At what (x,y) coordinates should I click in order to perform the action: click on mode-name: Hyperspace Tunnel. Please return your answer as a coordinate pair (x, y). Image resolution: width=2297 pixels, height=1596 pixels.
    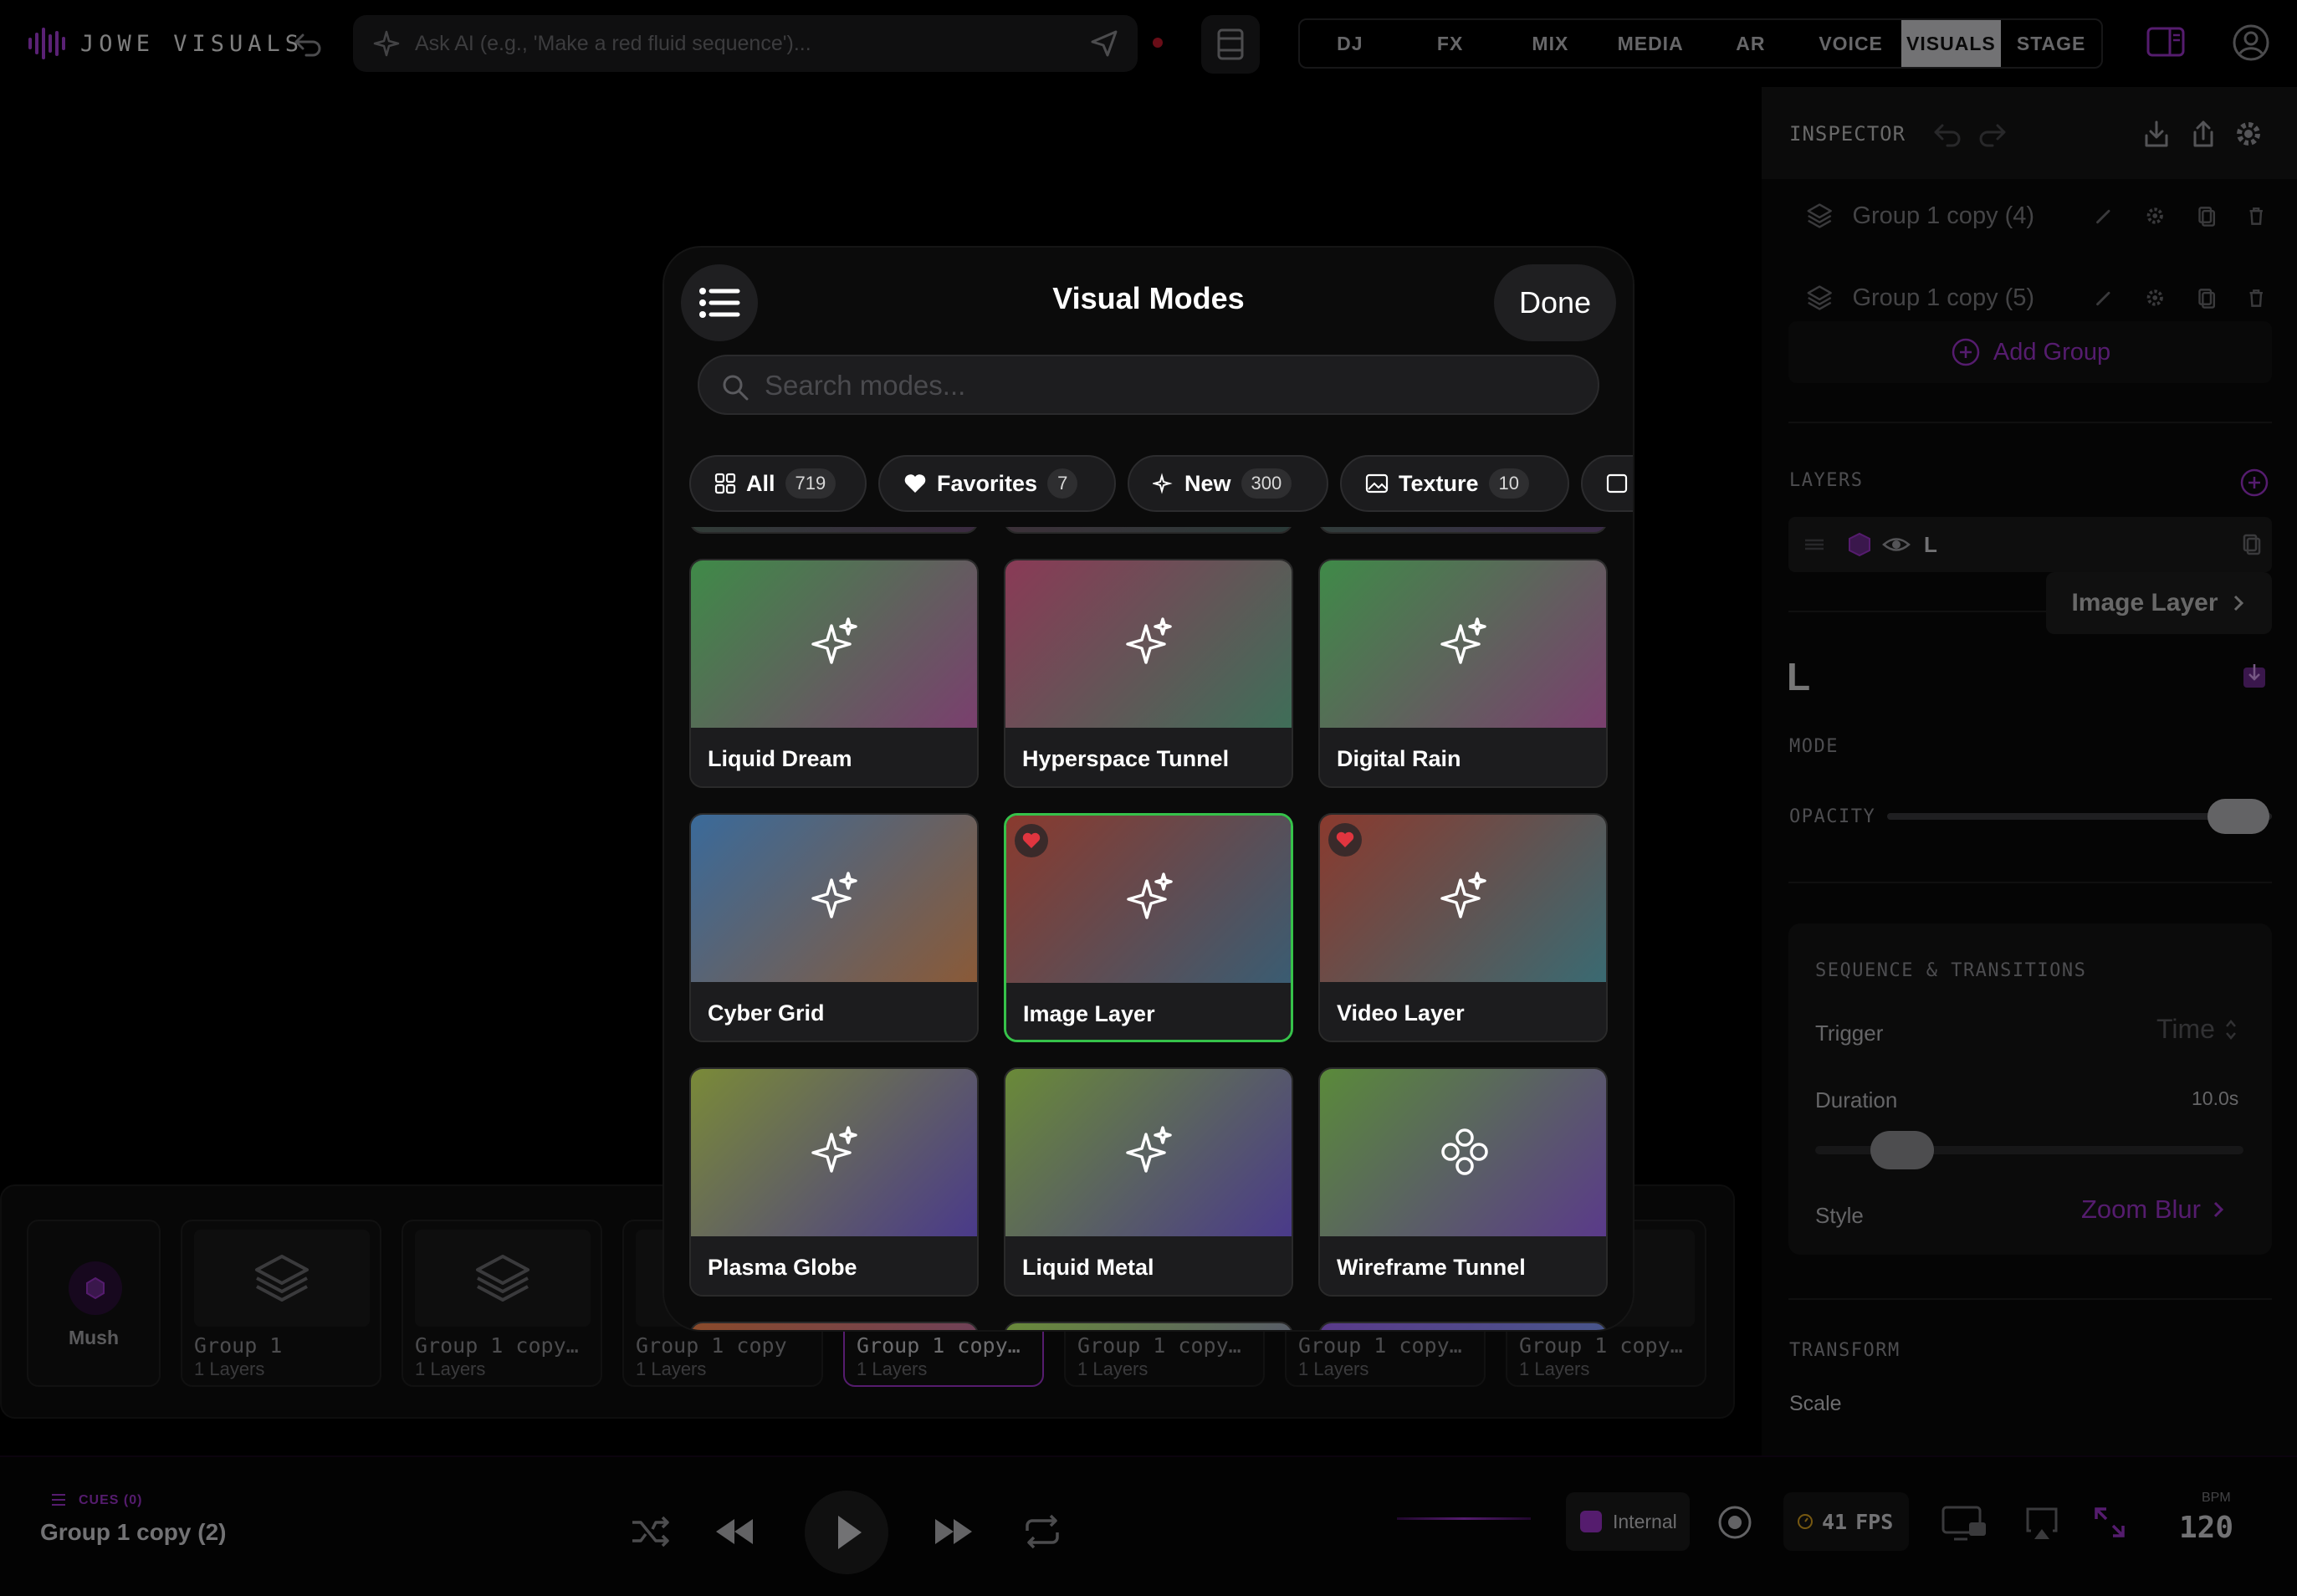
    Looking at the image, I should click on (1126, 759).